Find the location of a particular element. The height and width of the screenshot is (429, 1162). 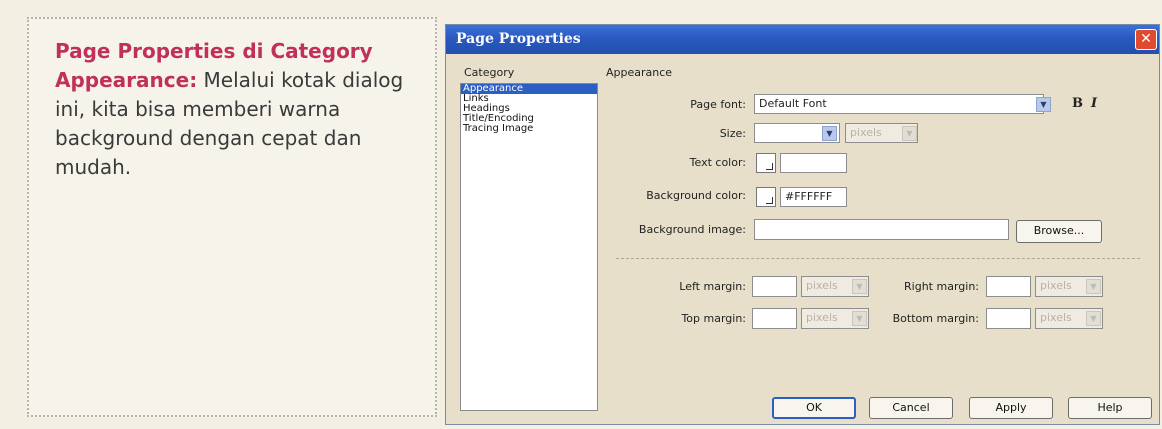

category-label: Category is located at coordinates (489, 72).